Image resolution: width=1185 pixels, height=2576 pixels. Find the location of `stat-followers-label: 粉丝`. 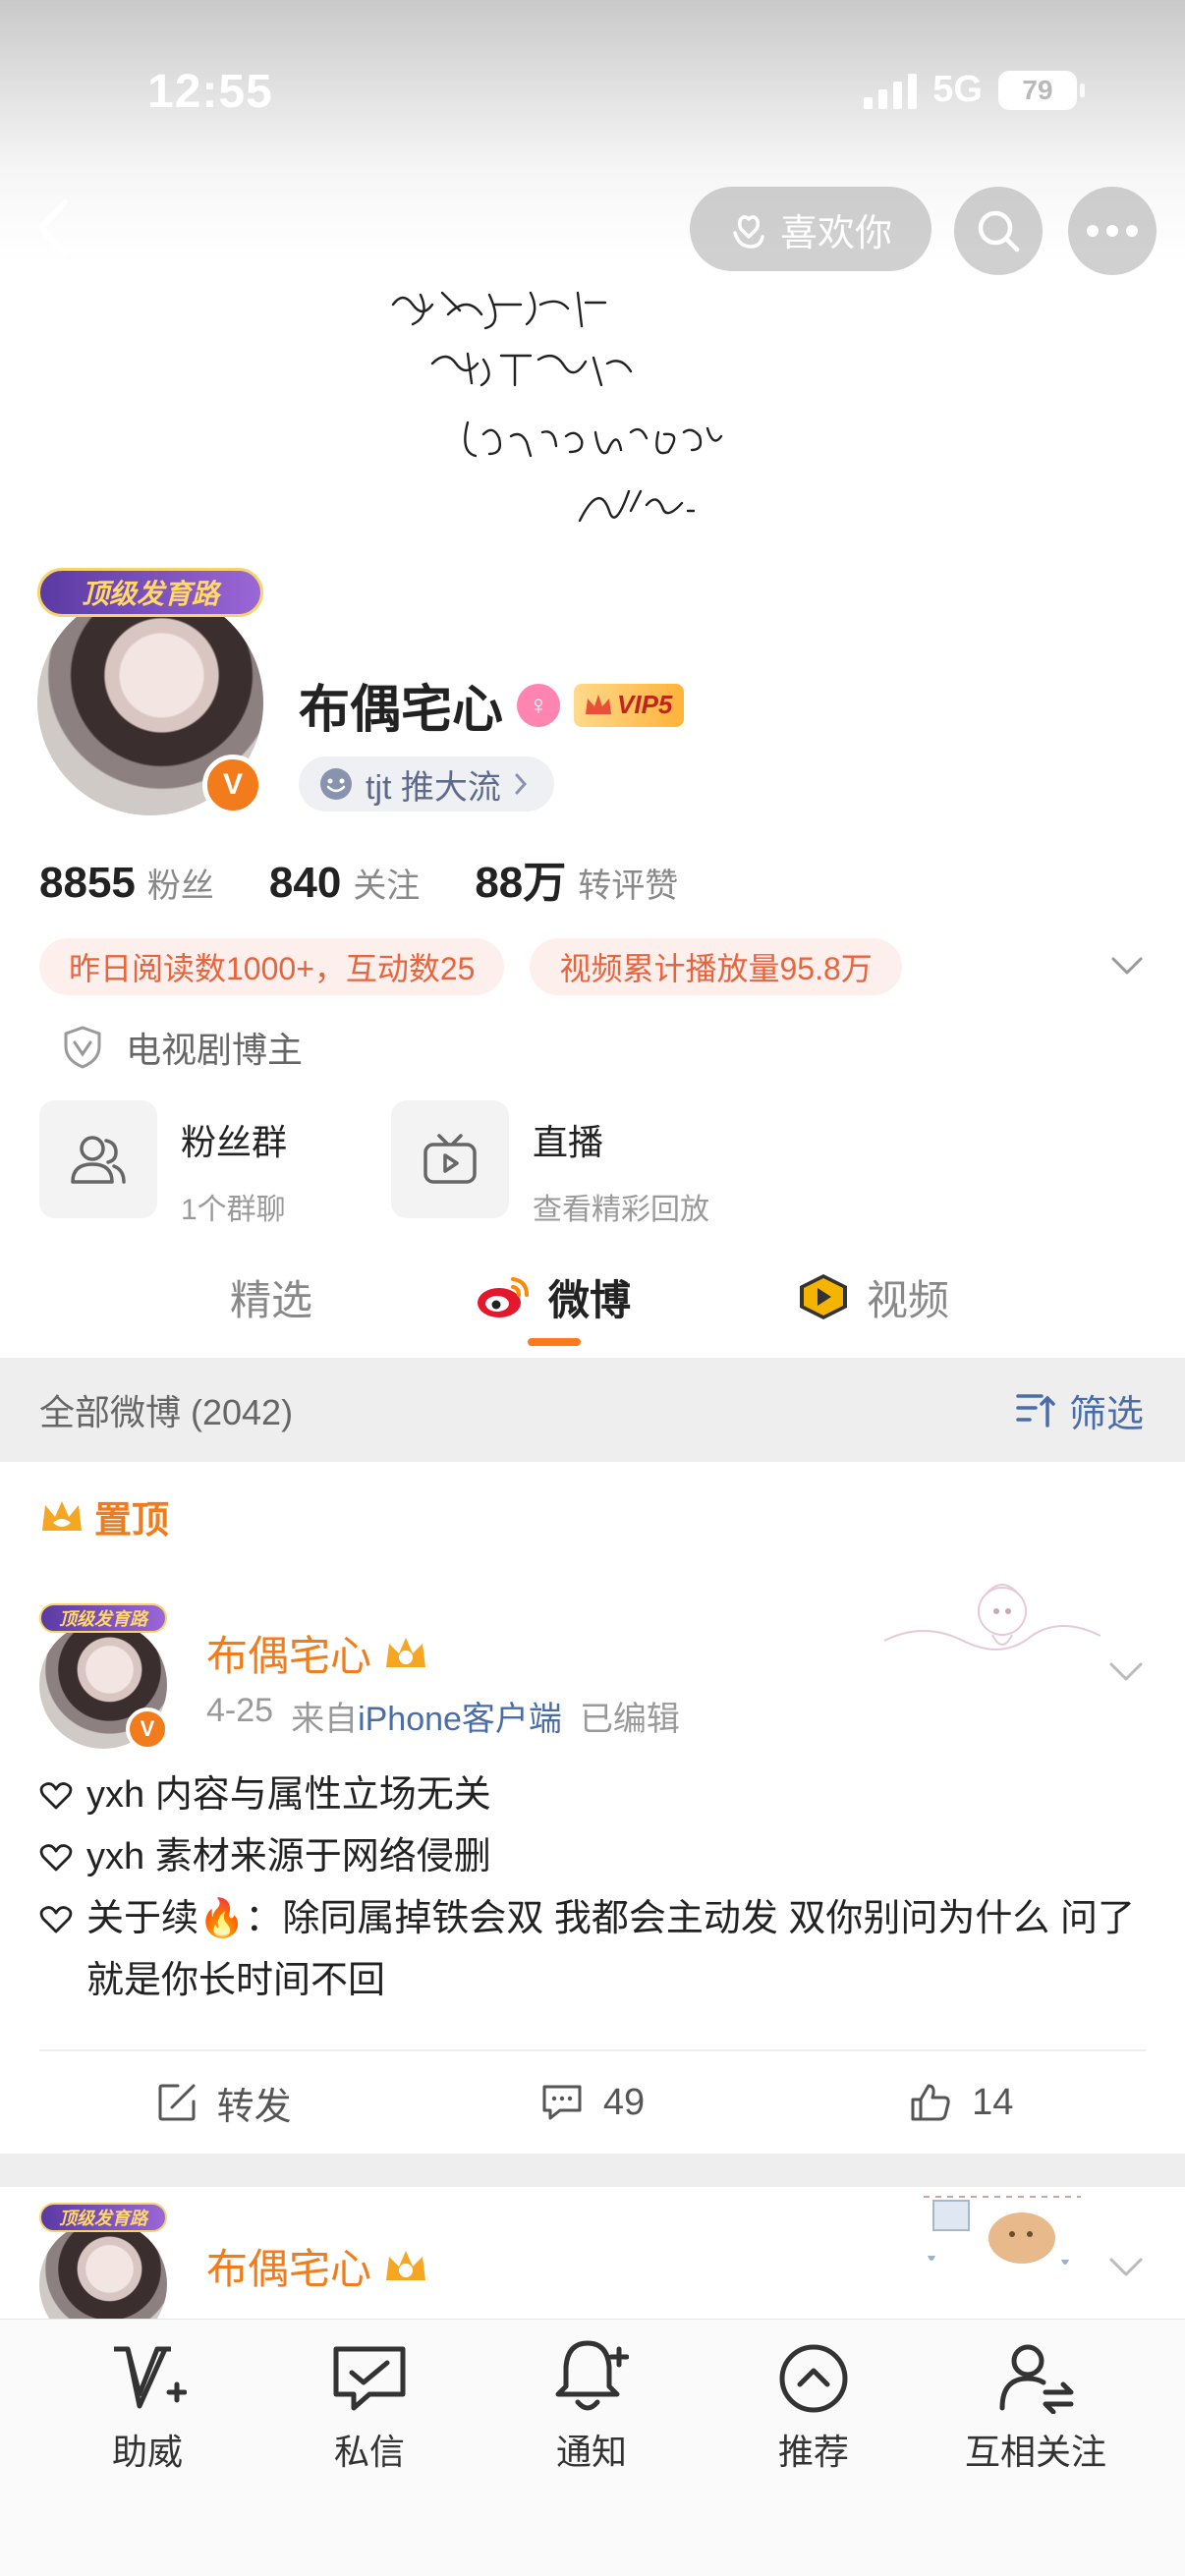

stat-followers-label: 粉丝 is located at coordinates (180, 886).